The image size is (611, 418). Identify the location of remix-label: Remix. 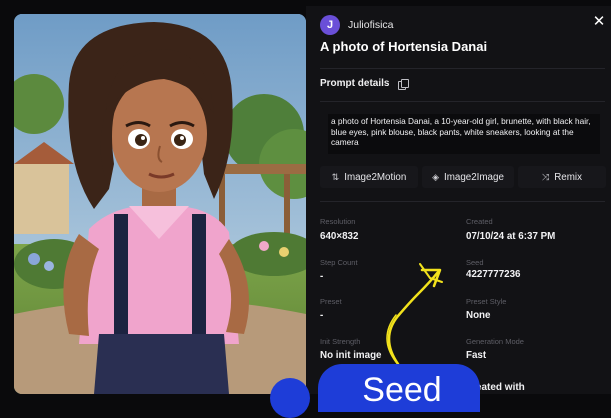
(568, 177).